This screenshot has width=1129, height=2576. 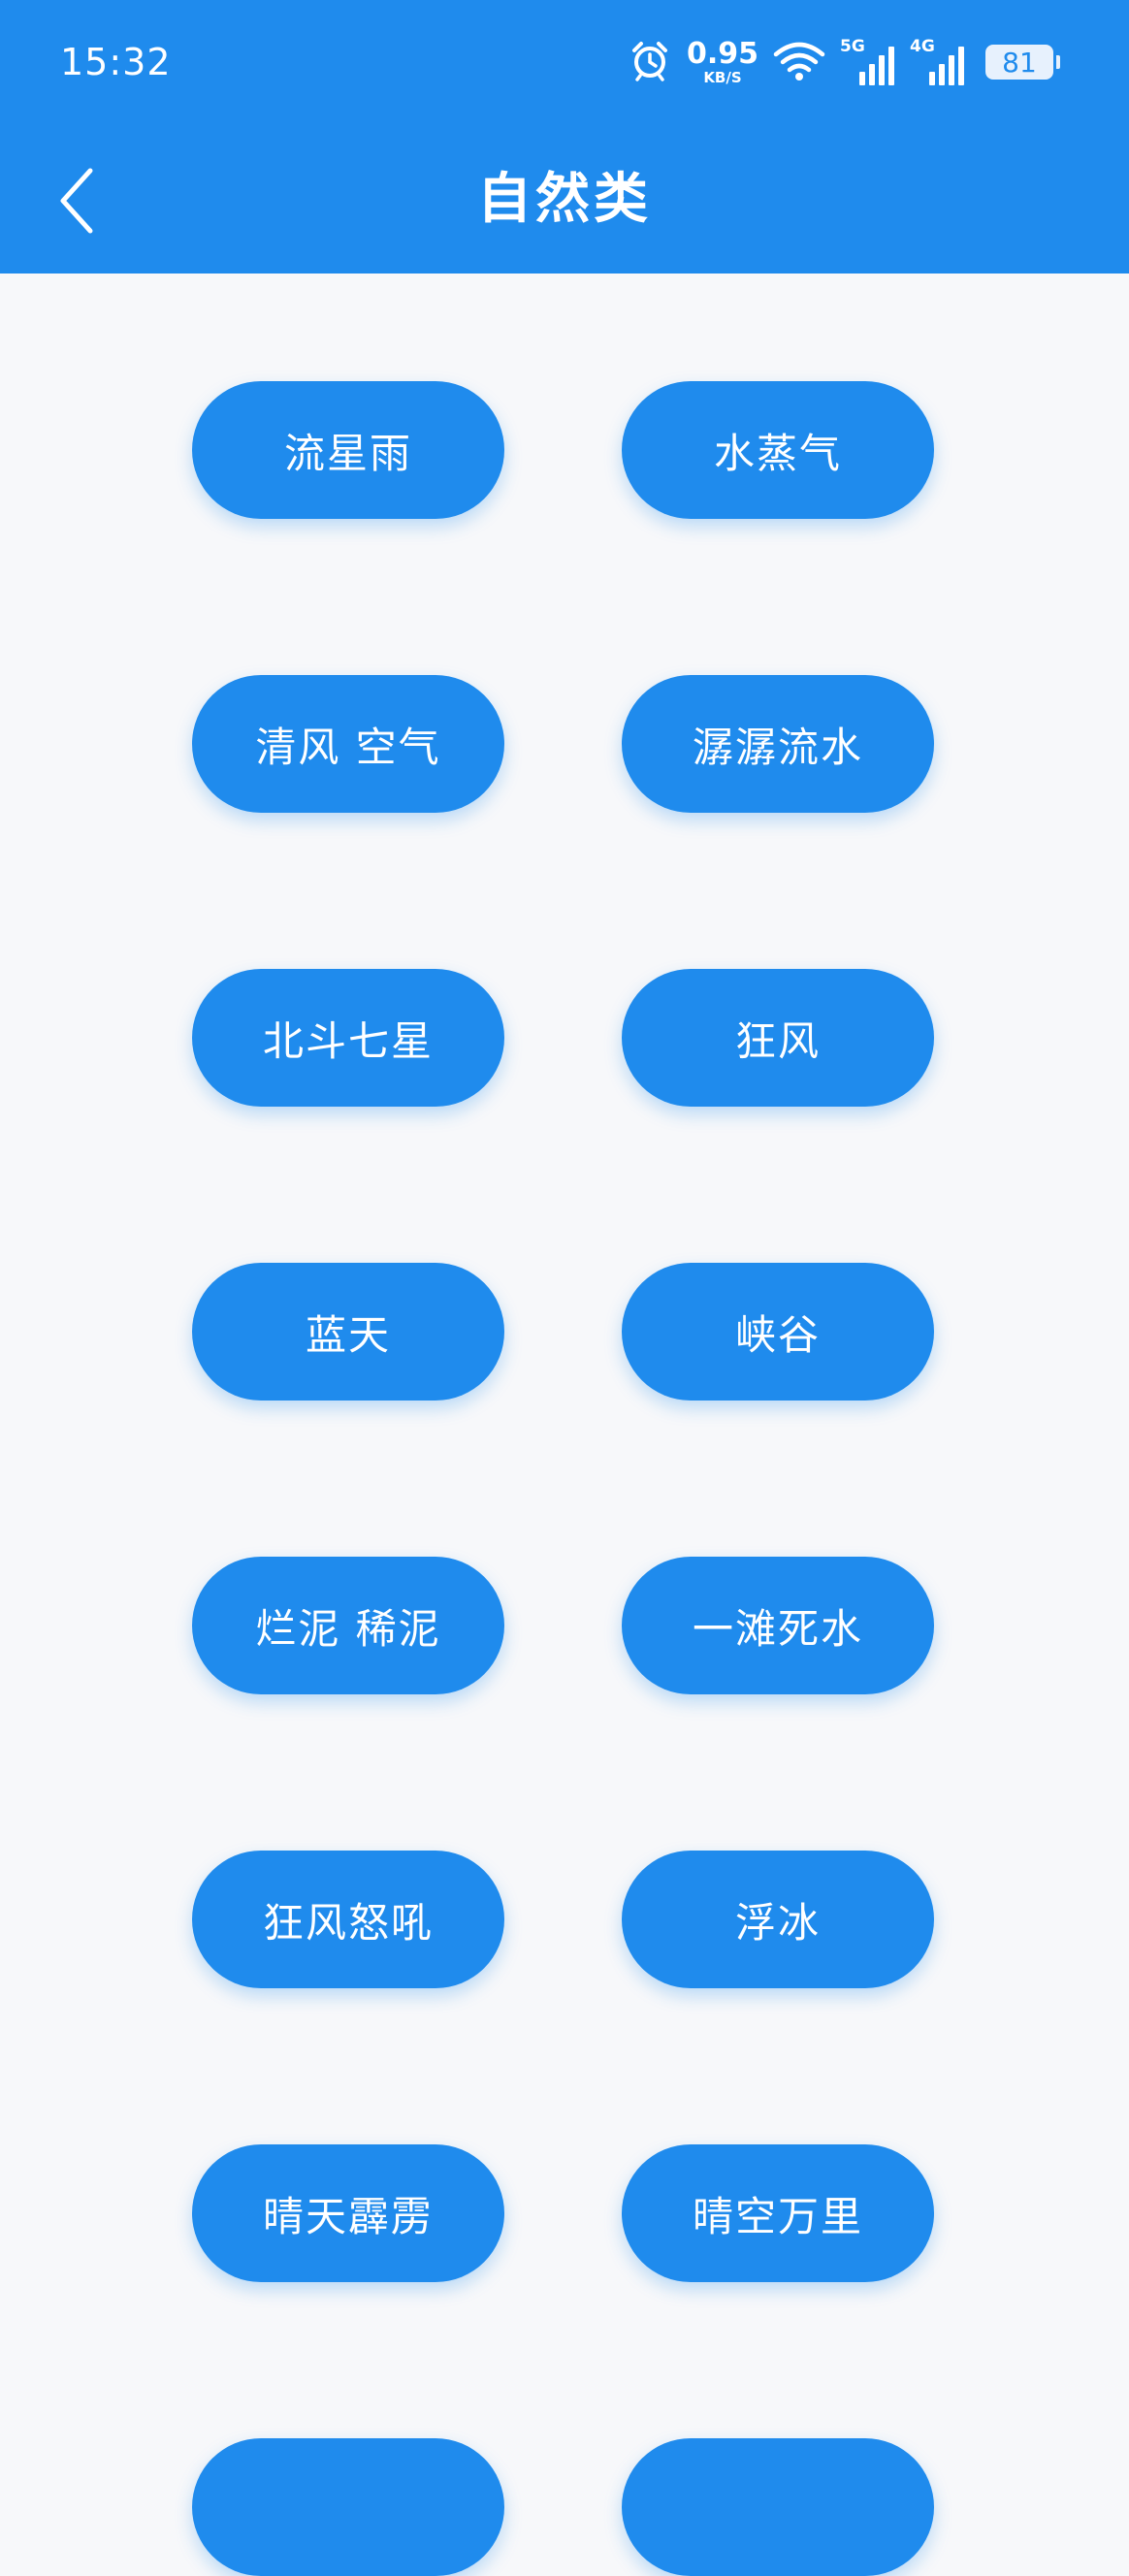 What do you see at coordinates (722, 53) in the screenshot?
I see `network-speed-value: 0.95` at bounding box center [722, 53].